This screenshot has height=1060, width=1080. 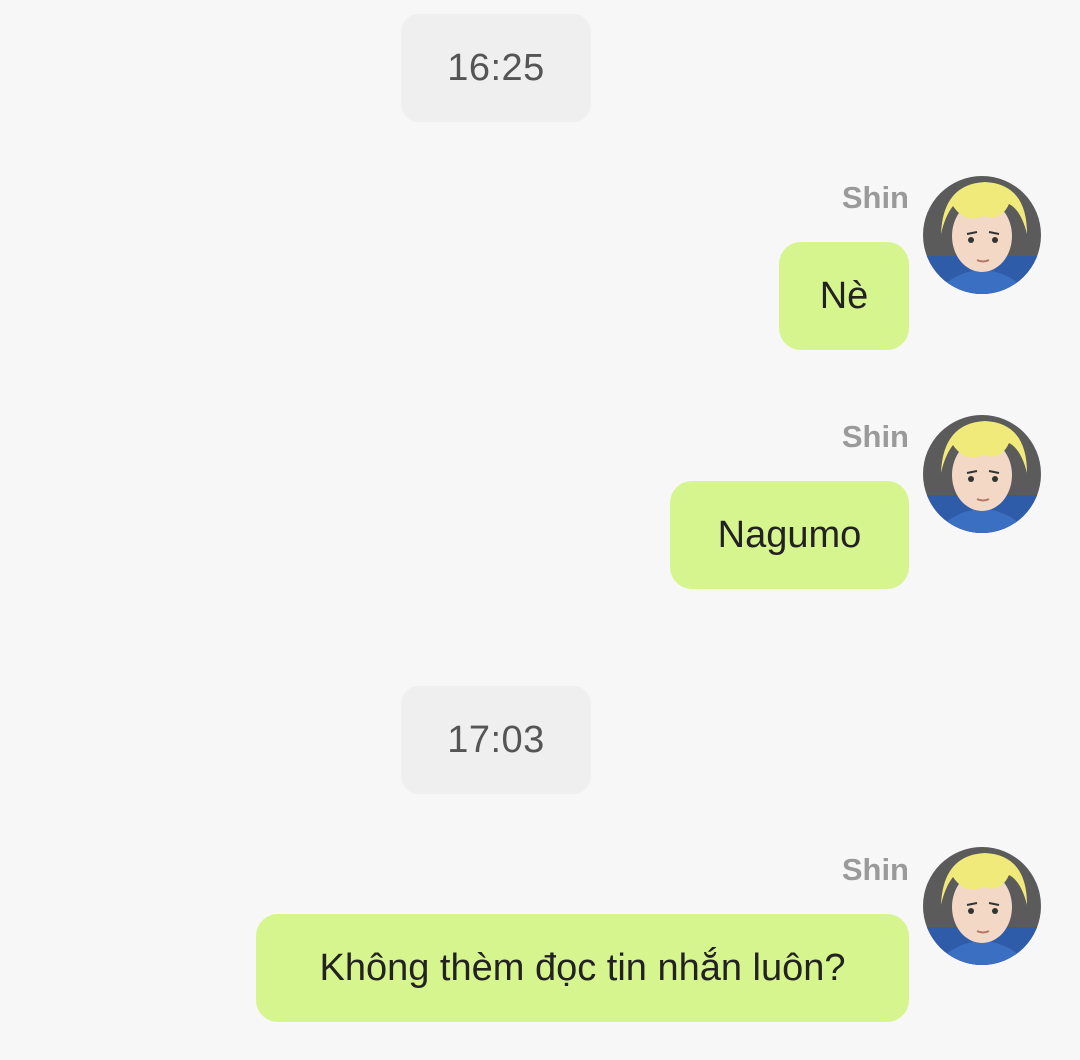 I want to click on message-text: Nagumo, so click(x=789, y=534).